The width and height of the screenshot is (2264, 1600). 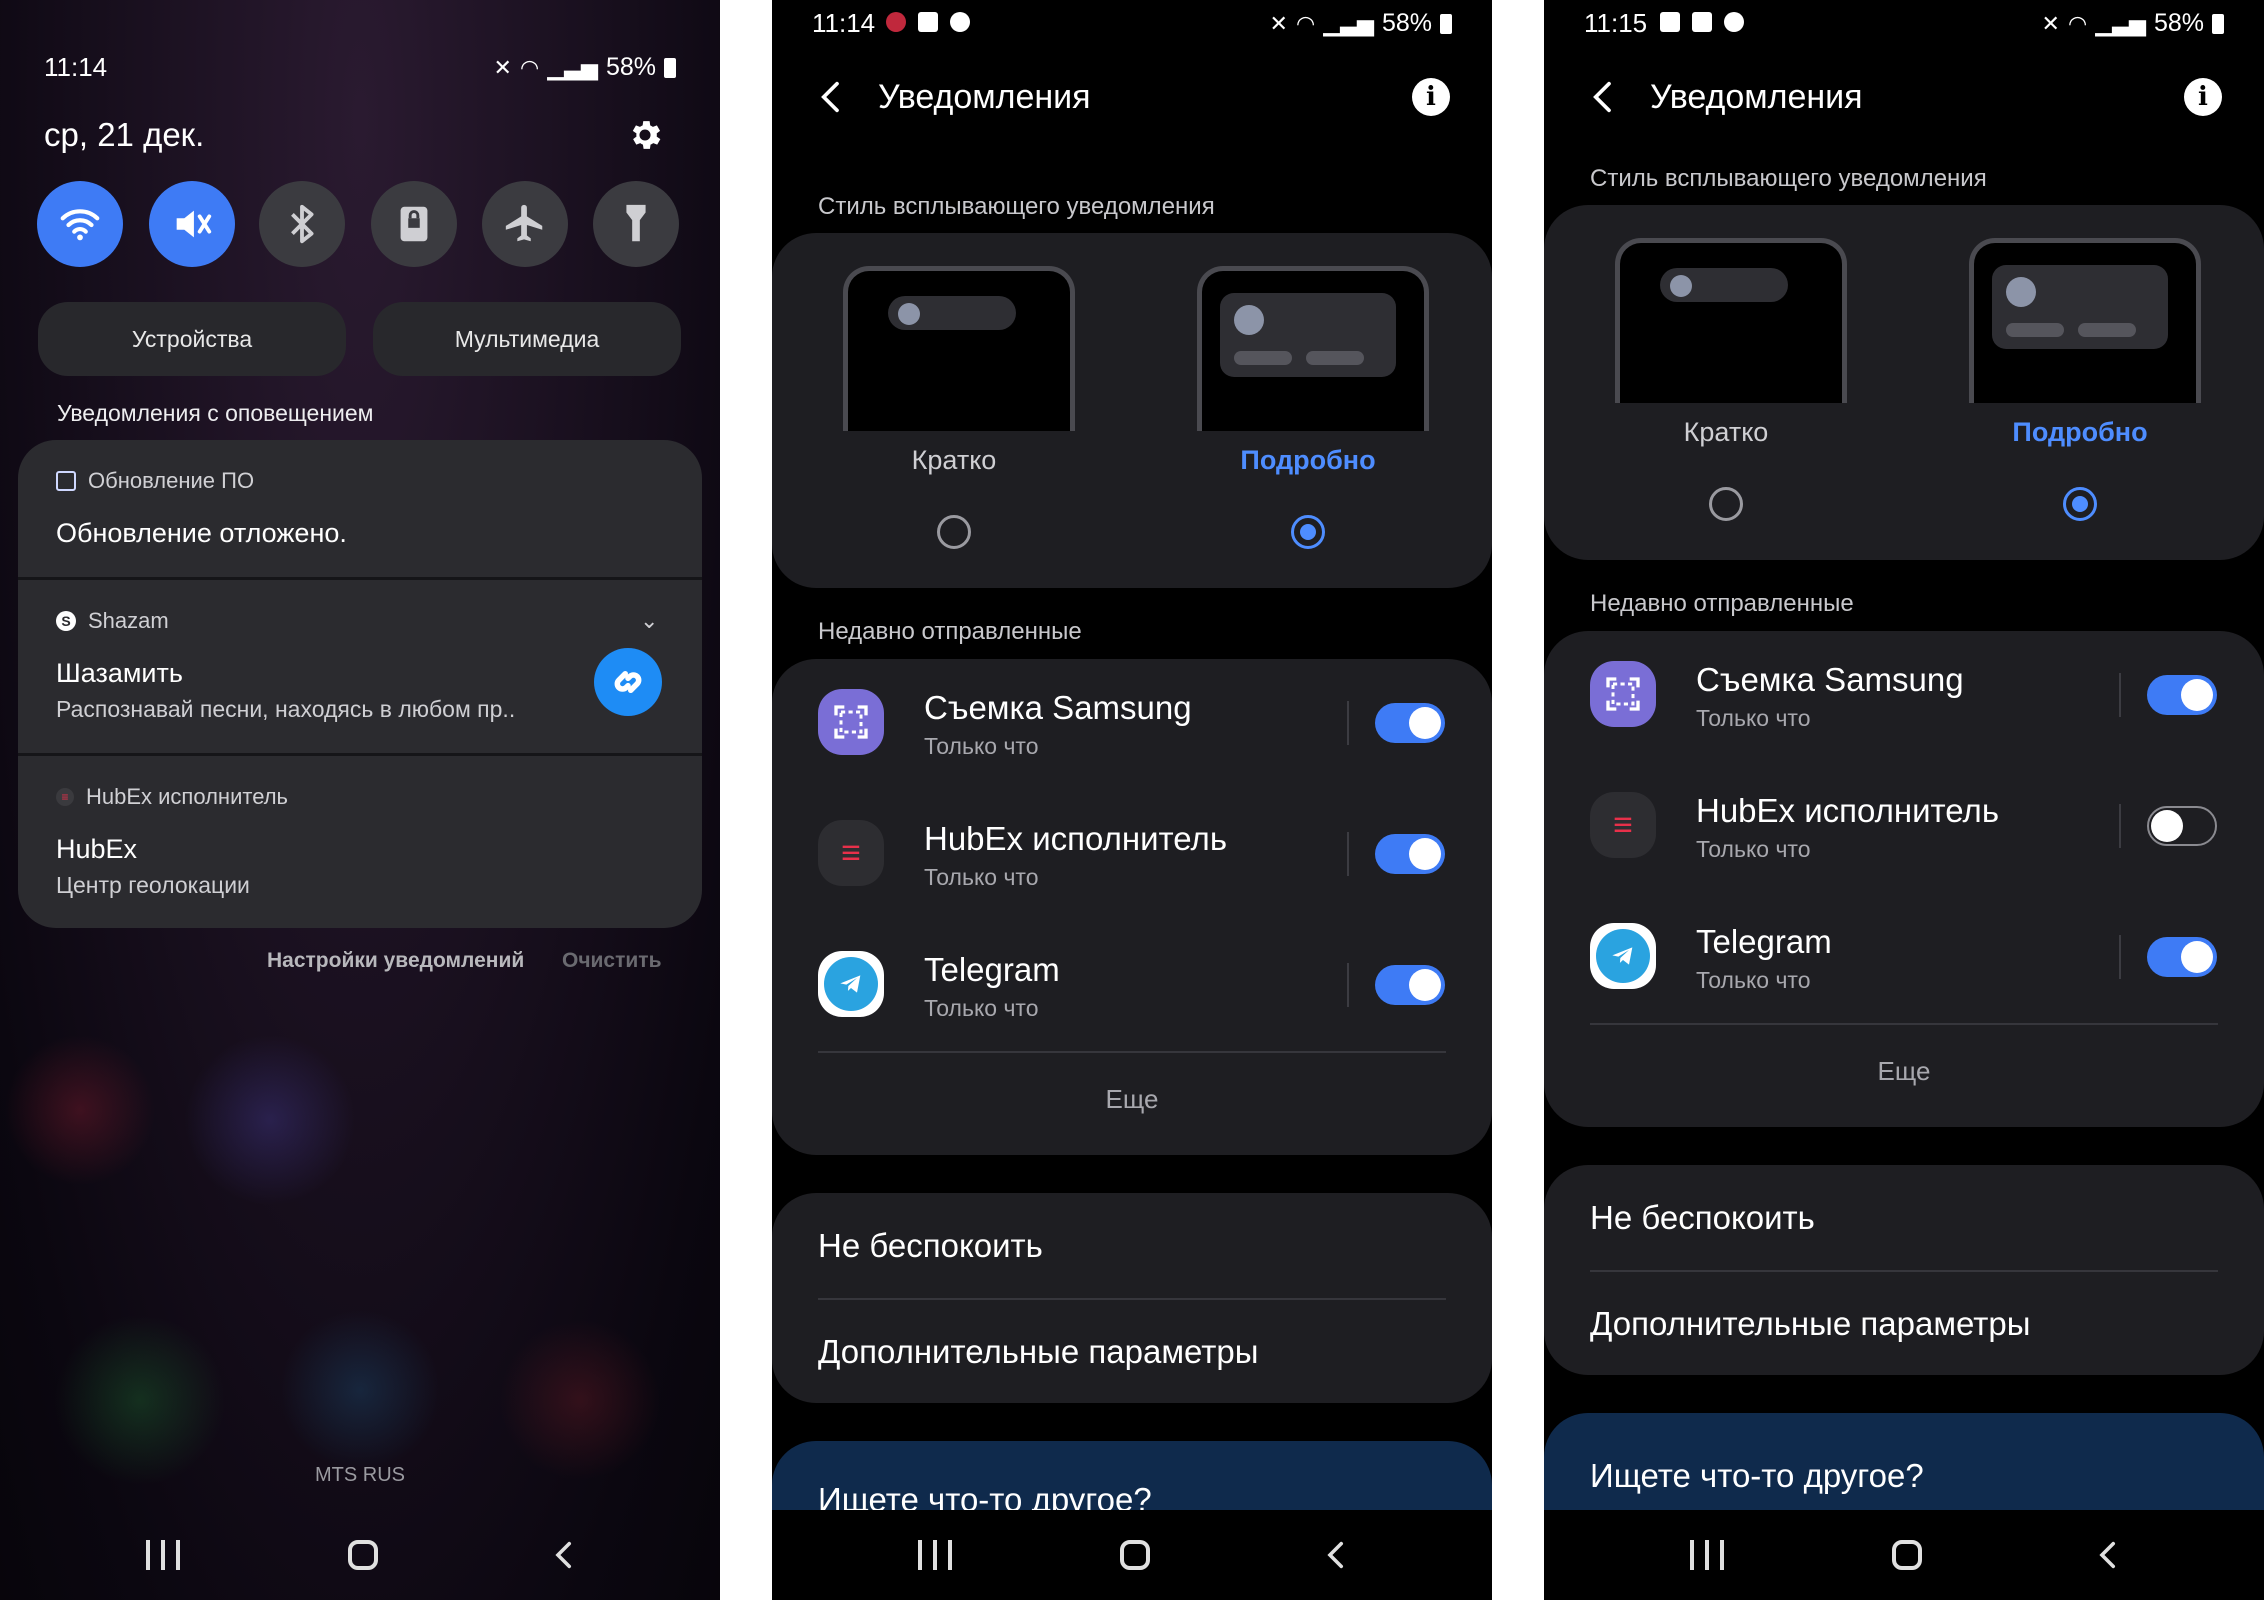 What do you see at coordinates (851, 853) in the screenshot?
I see `hubex-icon: ≡` at bounding box center [851, 853].